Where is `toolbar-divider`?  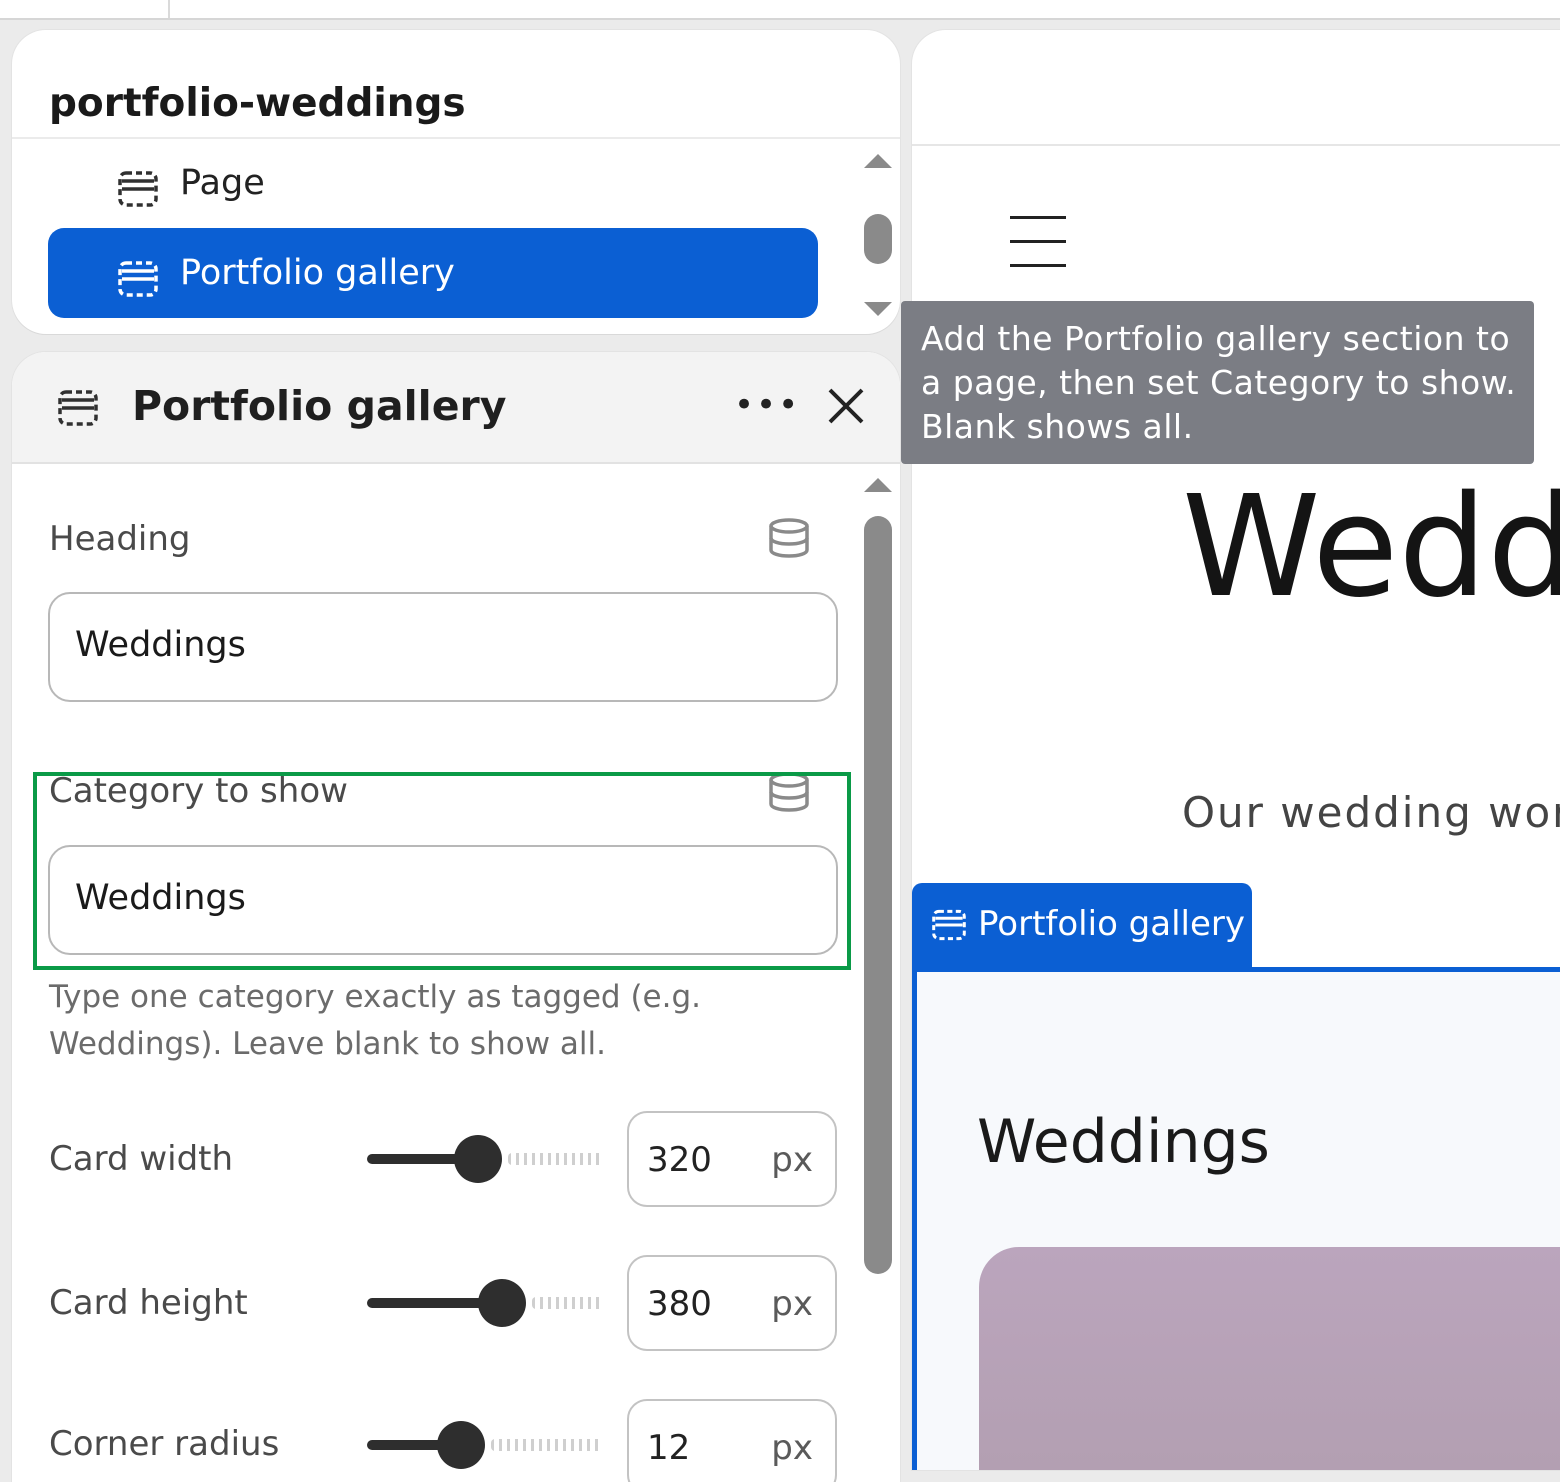 toolbar-divider is located at coordinates (169, 9).